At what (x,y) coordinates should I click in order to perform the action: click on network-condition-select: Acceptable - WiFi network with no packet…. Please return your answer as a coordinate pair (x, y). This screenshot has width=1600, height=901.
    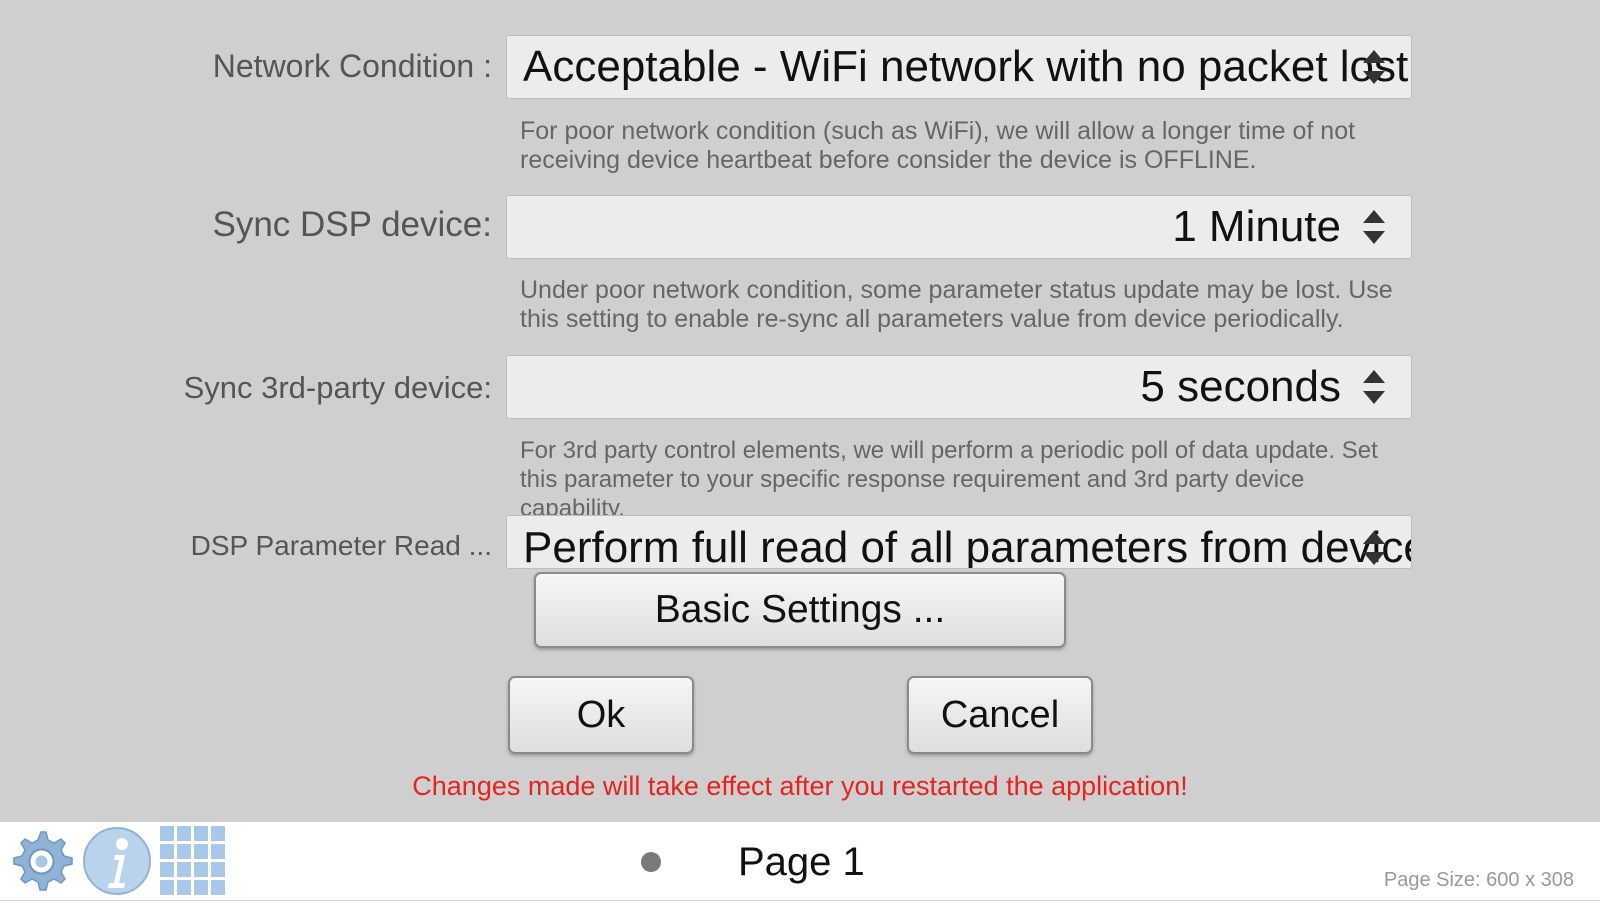
    Looking at the image, I should click on (959, 67).